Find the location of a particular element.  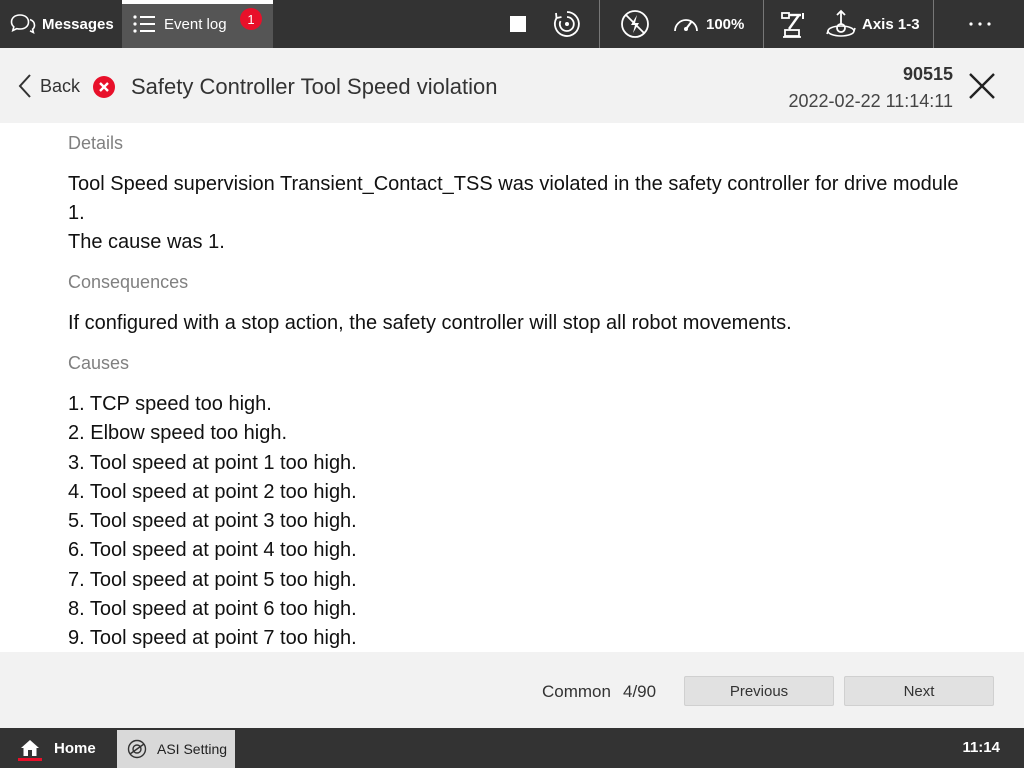

home-button: Home is located at coordinates (57, 748).